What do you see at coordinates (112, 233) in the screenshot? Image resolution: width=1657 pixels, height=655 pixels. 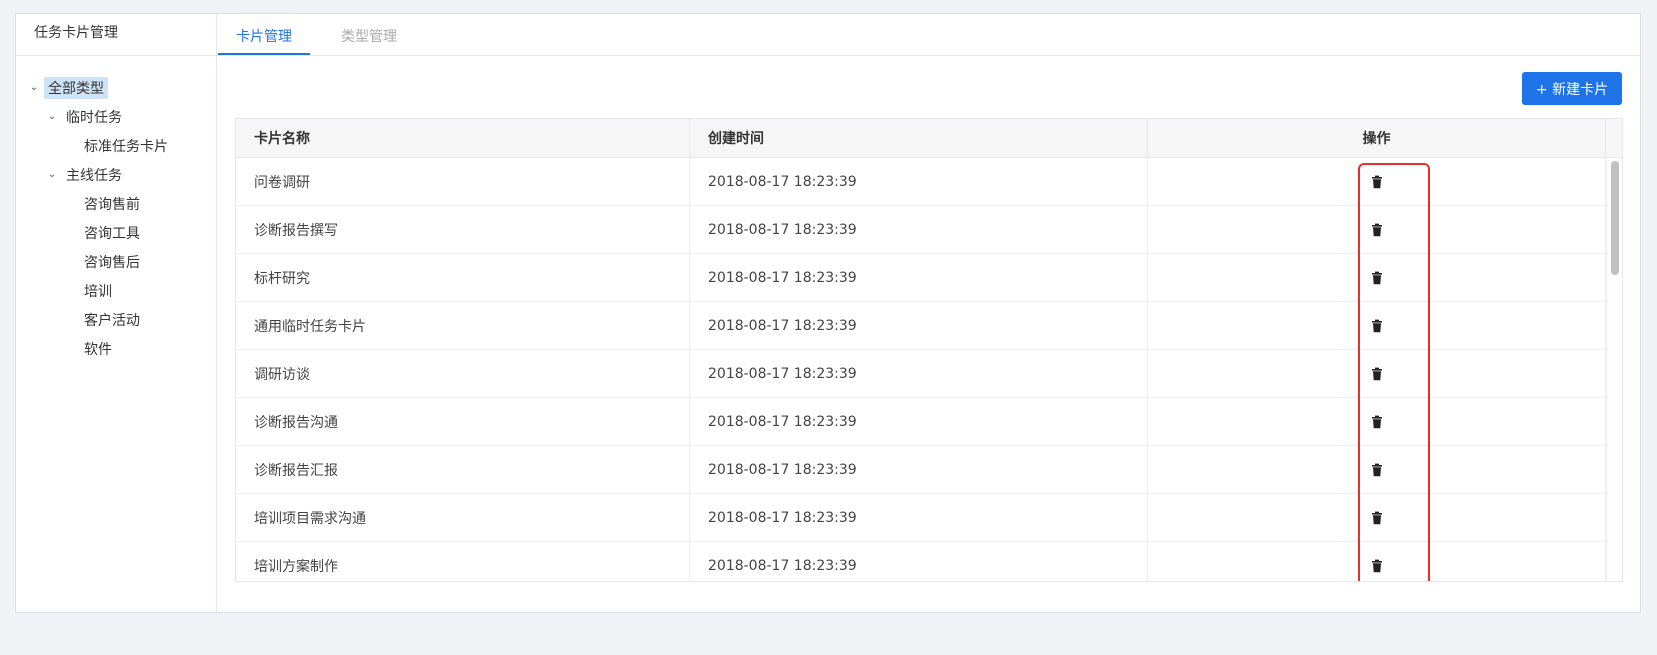 I see `tree-node-label: 咨询工具` at bounding box center [112, 233].